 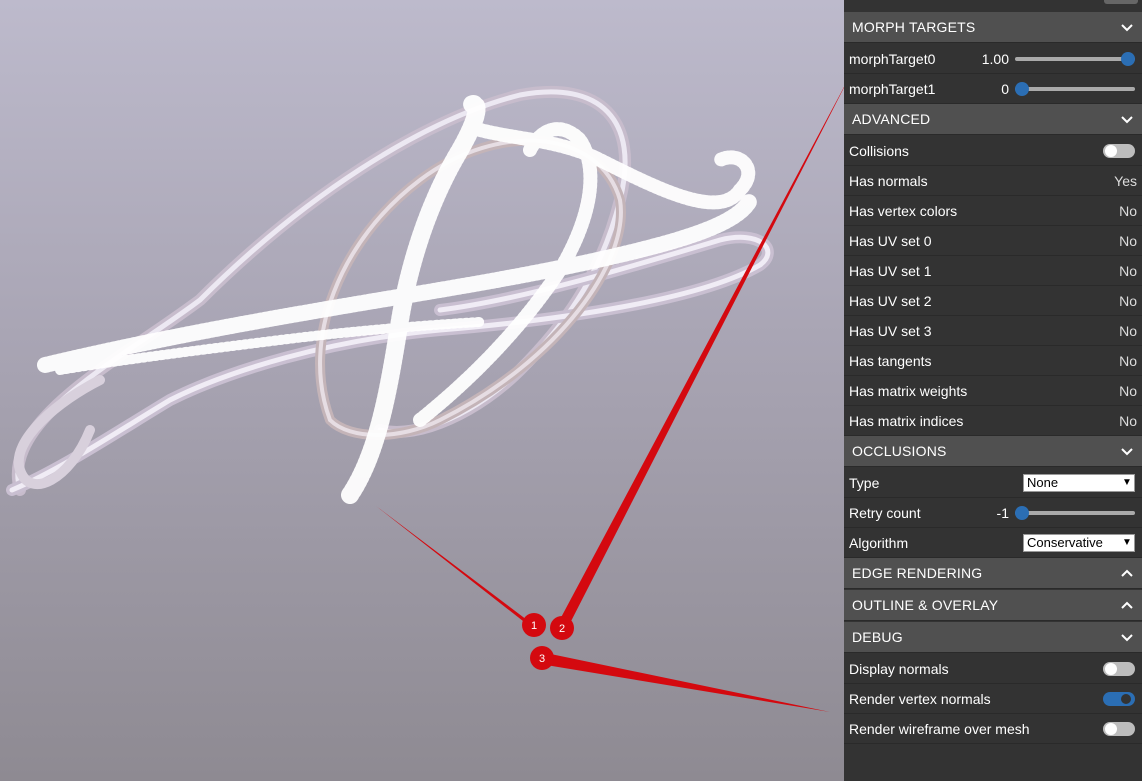 What do you see at coordinates (993, 331) in the screenshot?
I see `prop-row: Has UV set 3 No` at bounding box center [993, 331].